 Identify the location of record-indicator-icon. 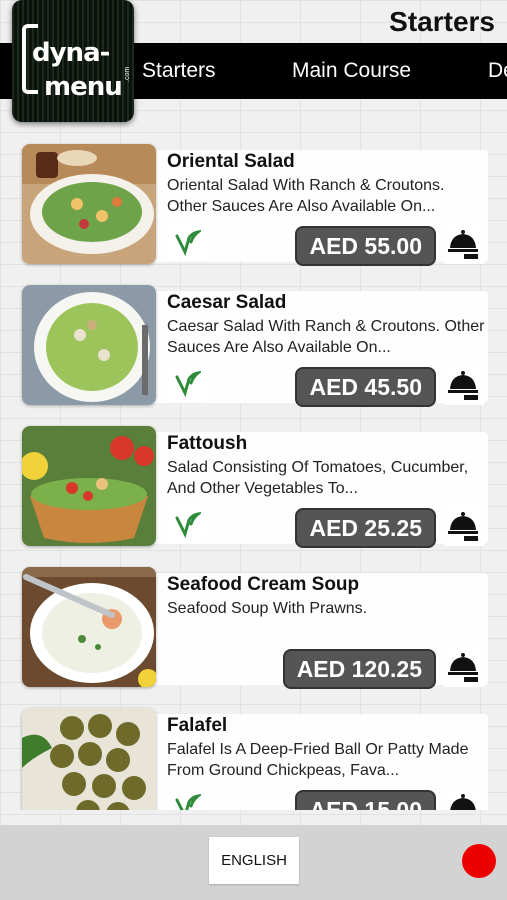
(479, 861).